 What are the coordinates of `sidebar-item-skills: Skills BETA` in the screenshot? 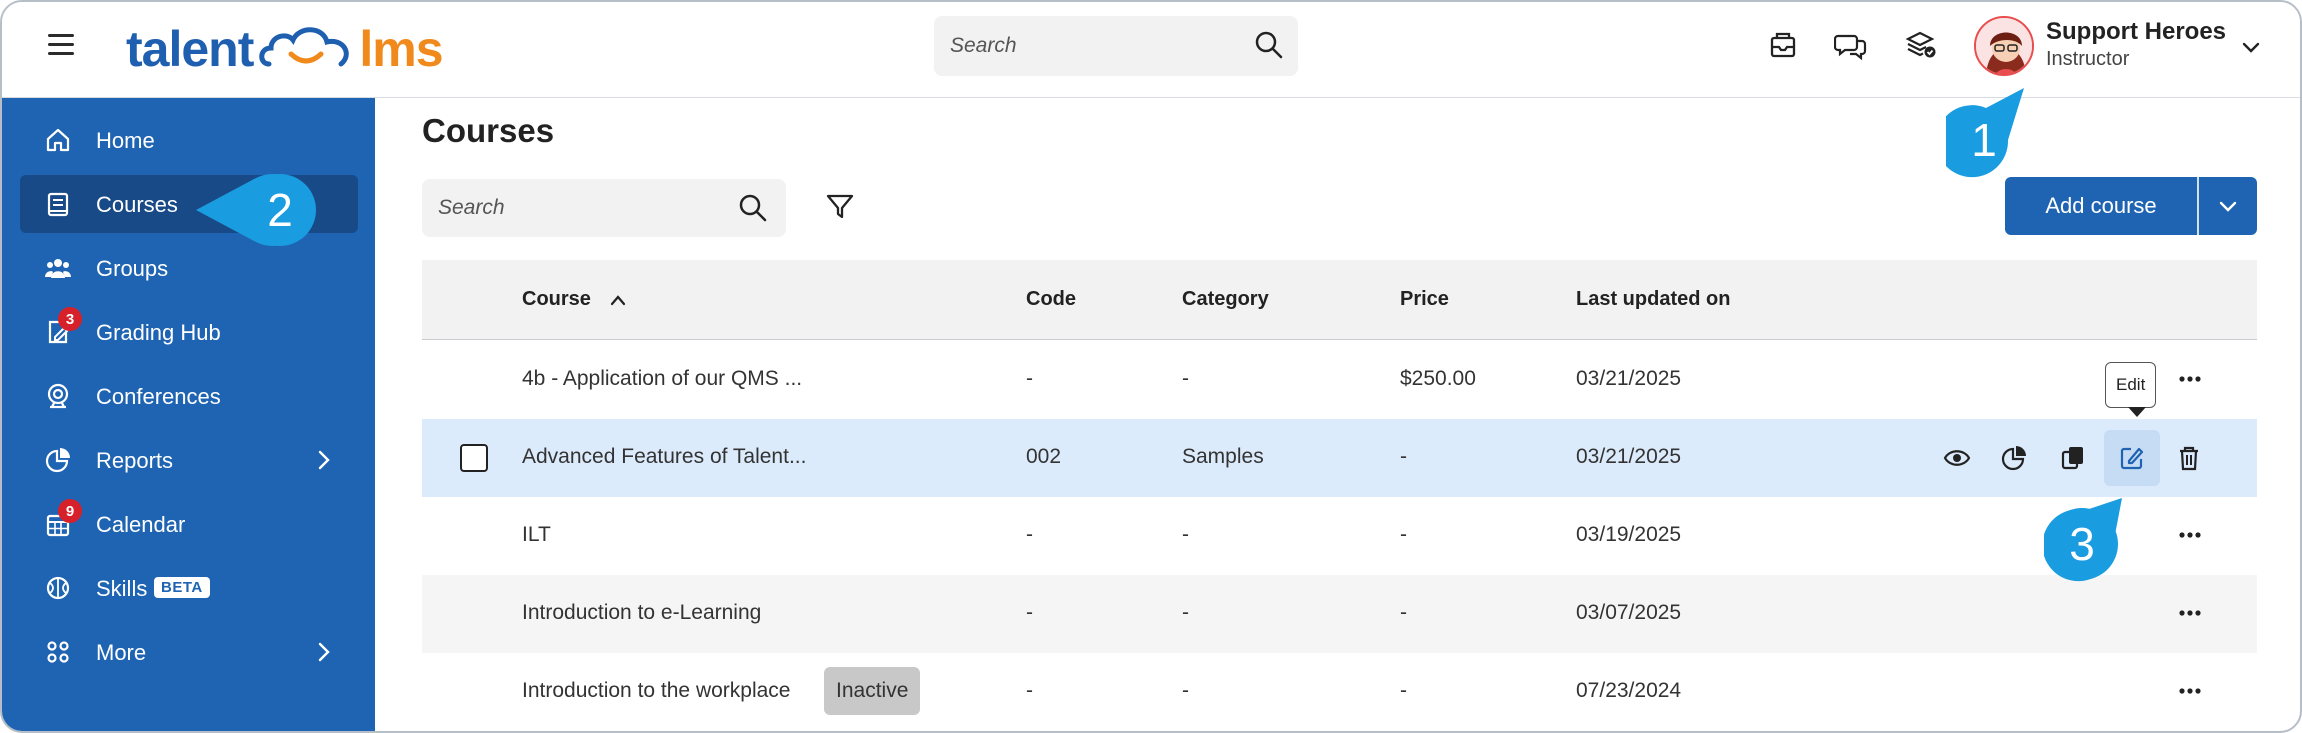 It's located at (189, 588).